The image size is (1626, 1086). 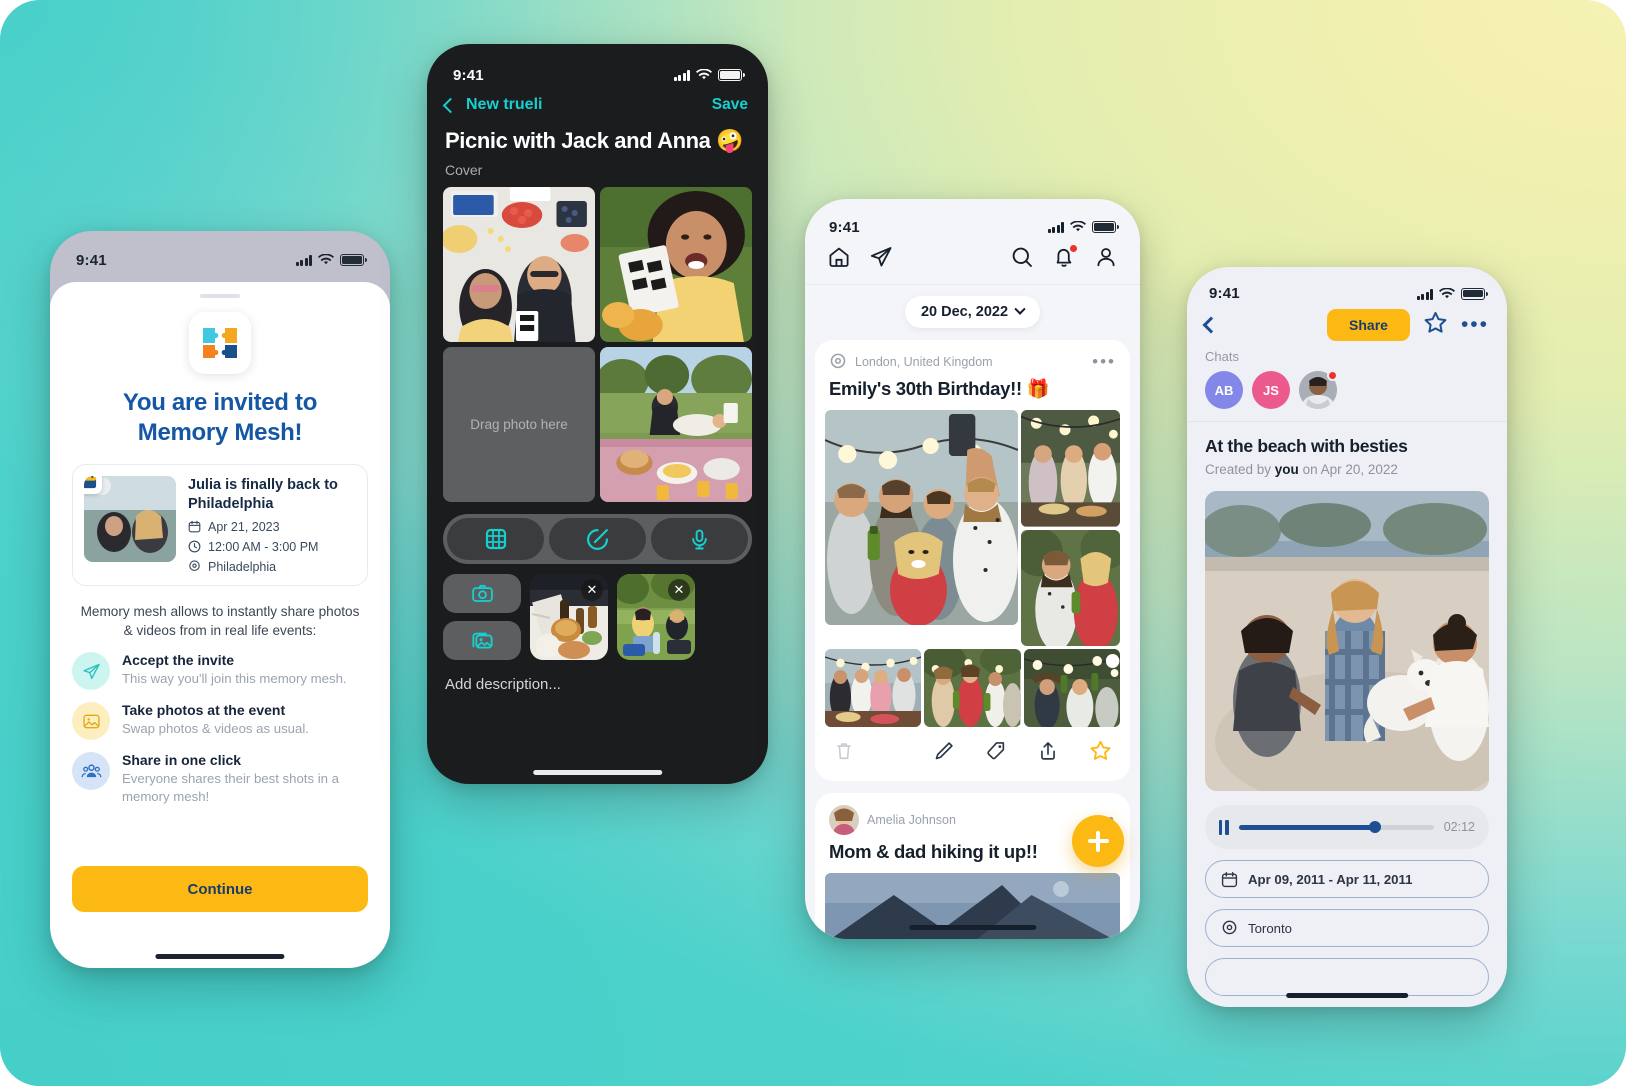 I want to click on share-icon-glyph, so click(x=1048, y=750).